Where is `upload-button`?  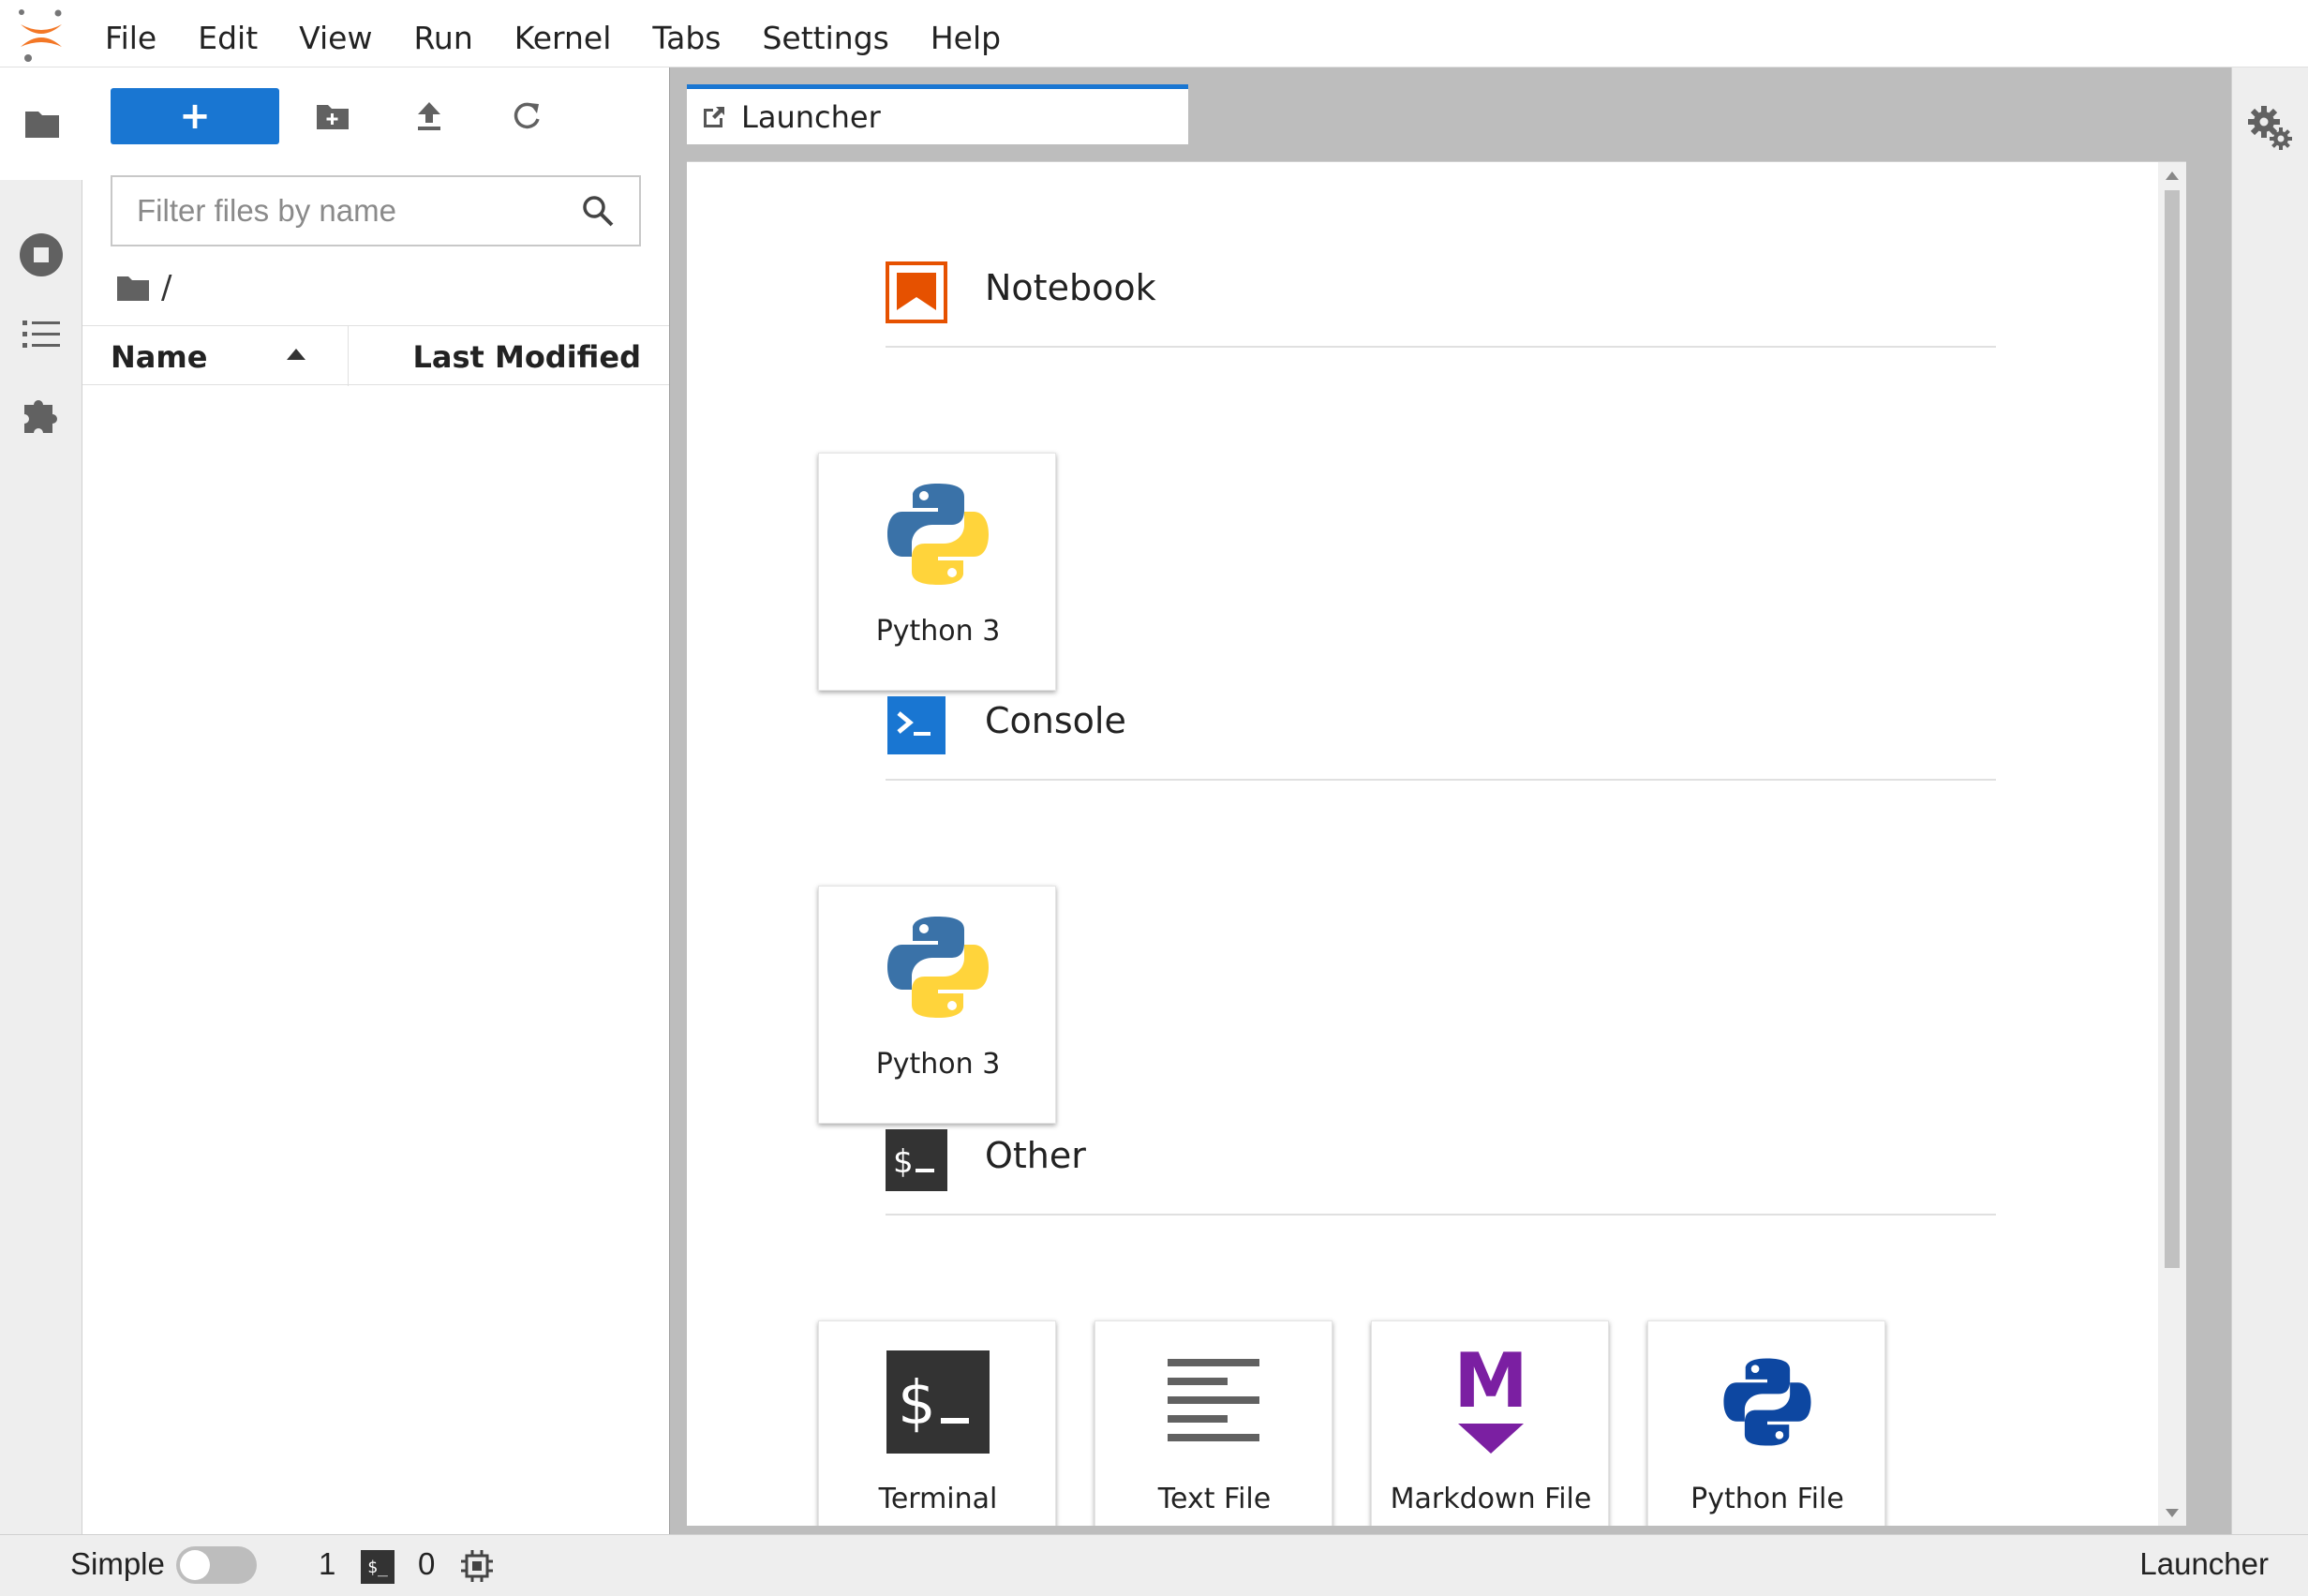
upload-button is located at coordinates (429, 116).